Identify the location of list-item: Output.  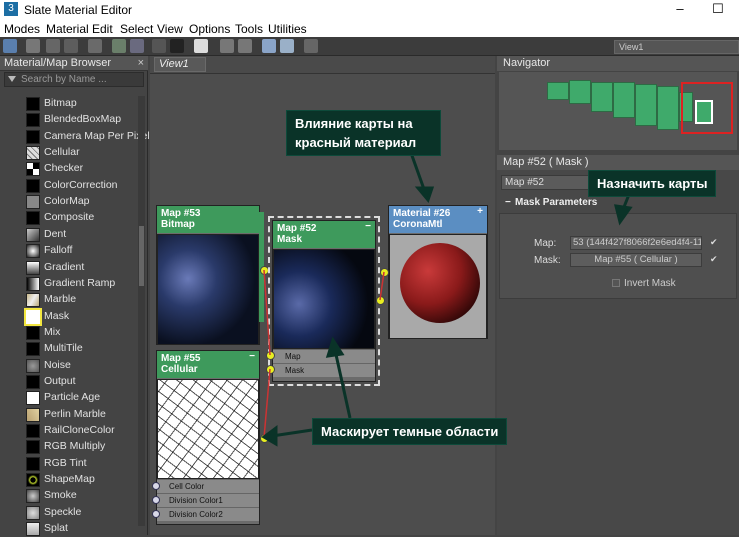
(70, 382).